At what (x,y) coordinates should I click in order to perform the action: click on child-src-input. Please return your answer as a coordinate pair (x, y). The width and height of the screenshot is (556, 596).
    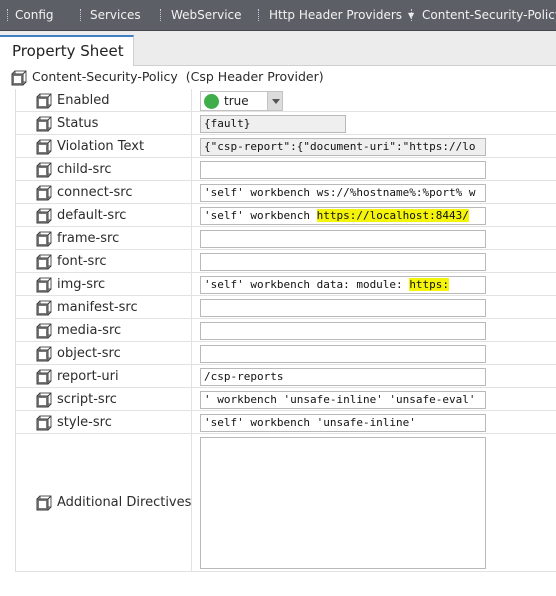
    Looking at the image, I should click on (343, 170).